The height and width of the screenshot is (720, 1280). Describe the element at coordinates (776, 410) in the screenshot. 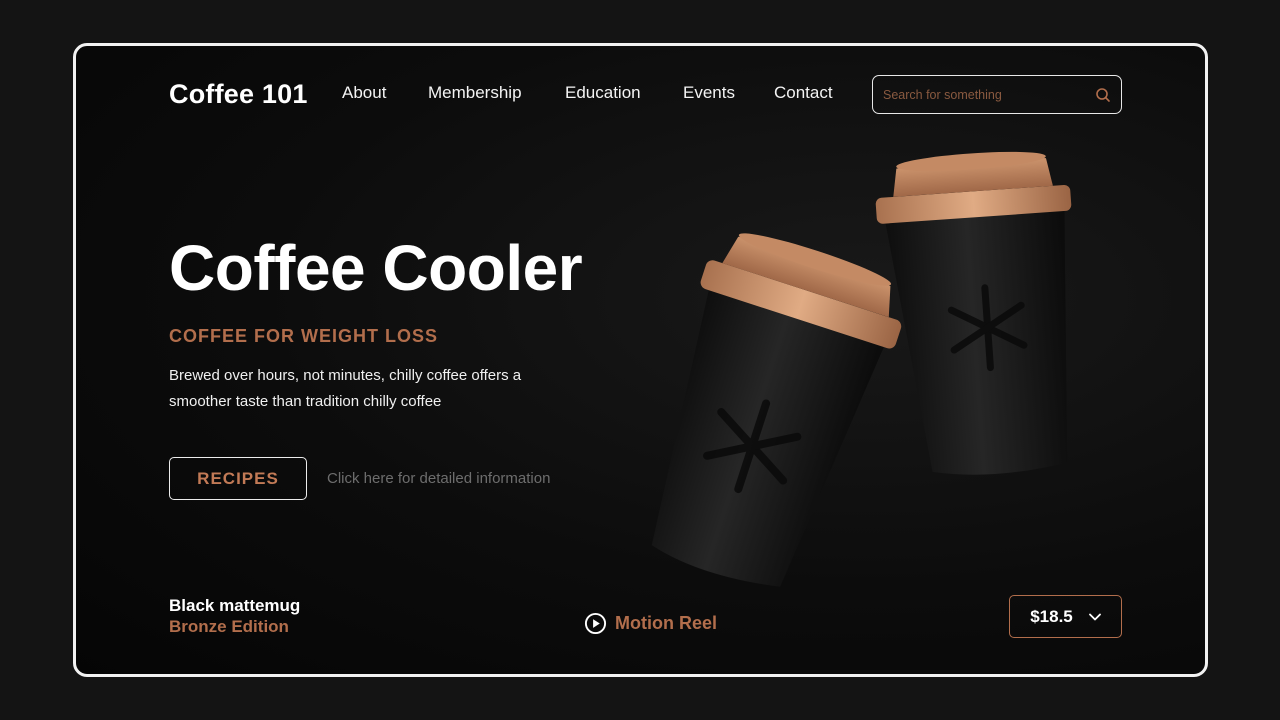

I see `front-cup` at that location.